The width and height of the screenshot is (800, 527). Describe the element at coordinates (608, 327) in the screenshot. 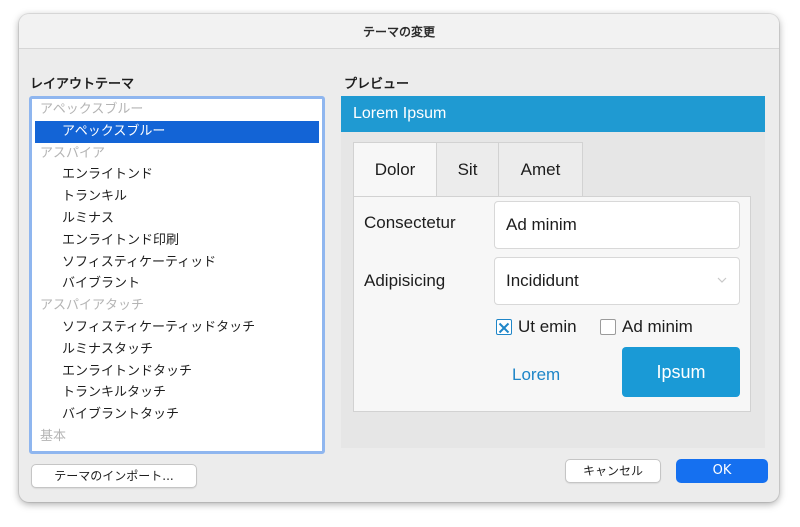

I see `ad-minim-checkbox` at that location.